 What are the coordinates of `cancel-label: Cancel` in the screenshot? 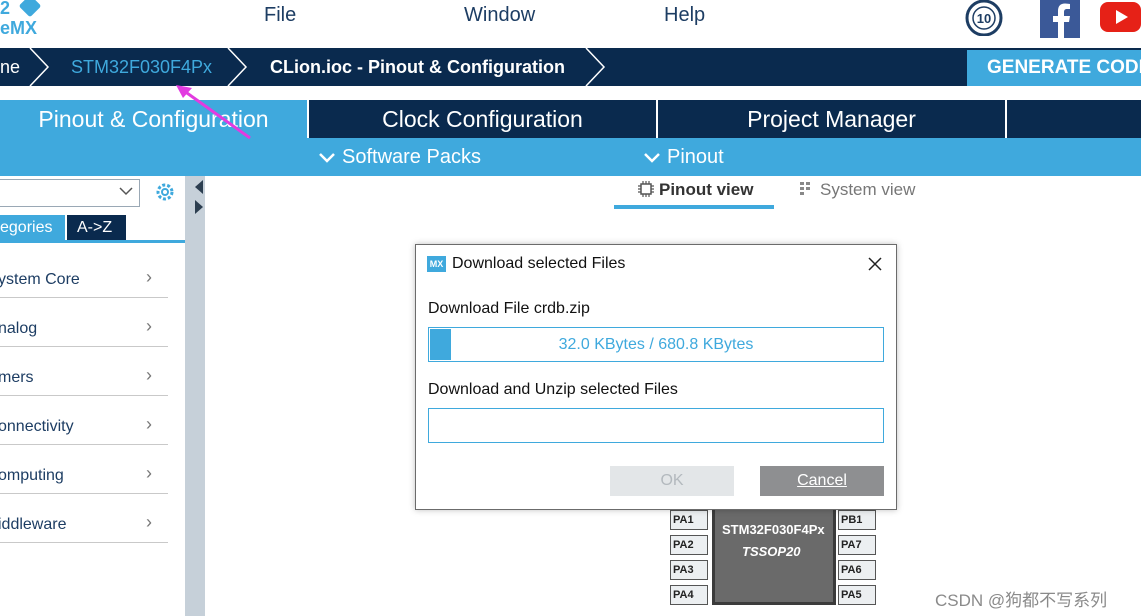 It's located at (822, 480).